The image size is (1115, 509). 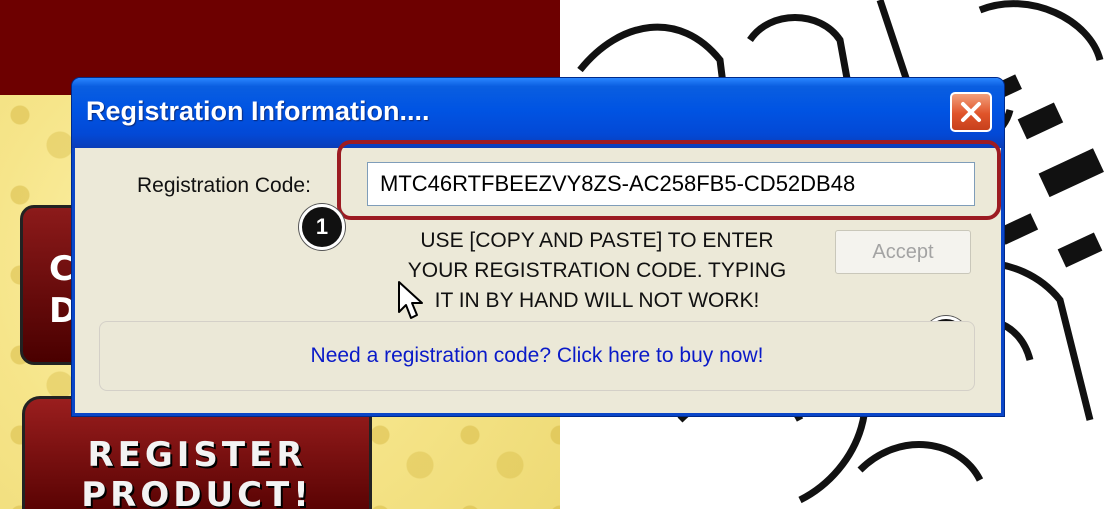 What do you see at coordinates (197, 492) in the screenshot?
I see `register-product-line2: PRODUCT!` at bounding box center [197, 492].